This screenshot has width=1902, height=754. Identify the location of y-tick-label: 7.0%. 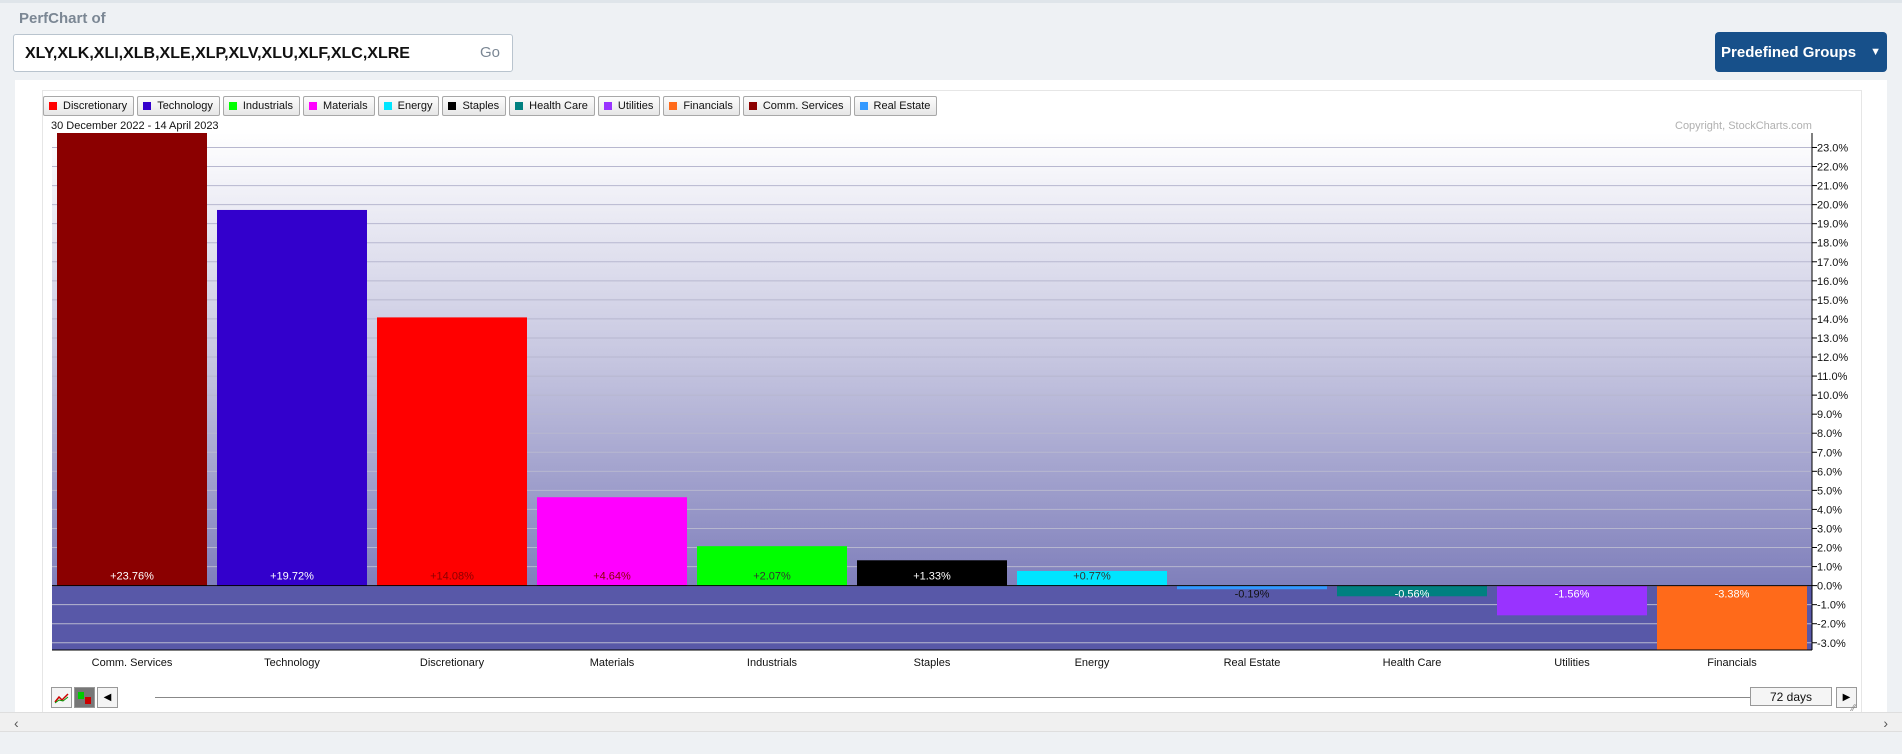
(1829, 453).